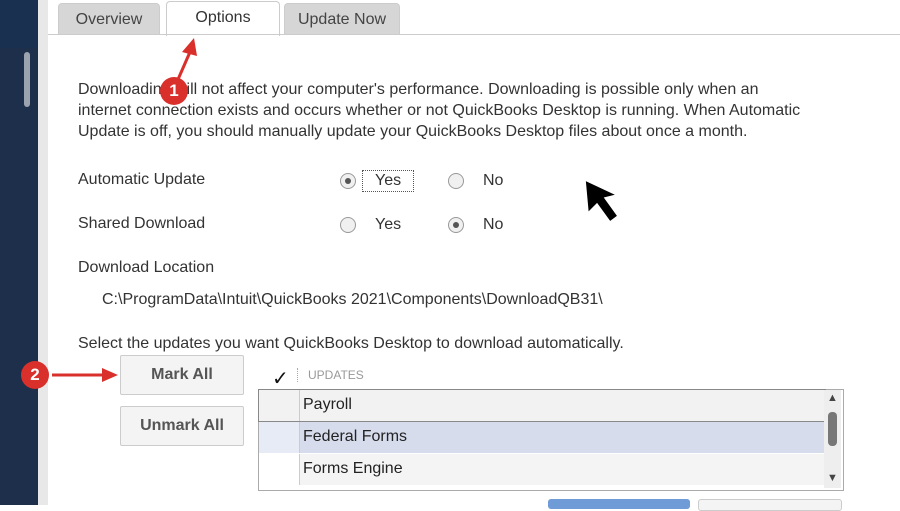 The image size is (900, 511). Describe the element at coordinates (189, 47) in the screenshot. I see `arrowhead-1-icon` at that location.